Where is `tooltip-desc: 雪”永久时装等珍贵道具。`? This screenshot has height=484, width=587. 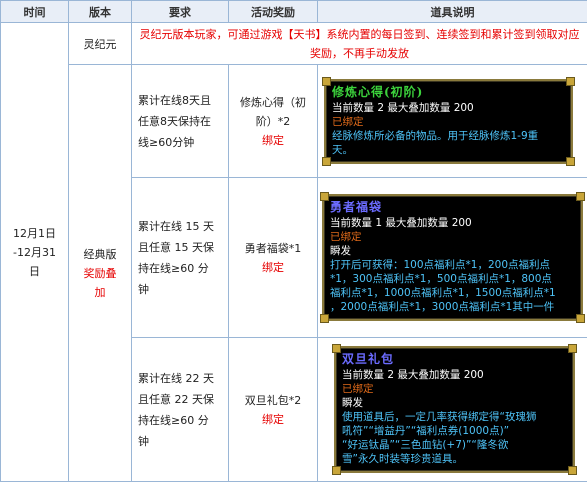 tooltip-desc: 雪”永久时装等珍贵道具。 is located at coordinates (402, 459).